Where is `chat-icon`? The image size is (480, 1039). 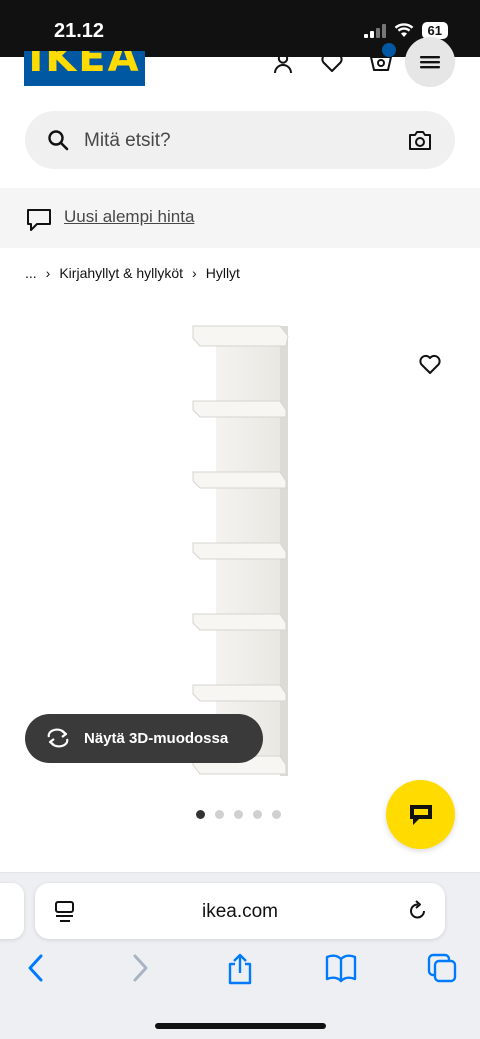 chat-icon is located at coordinates (420, 814).